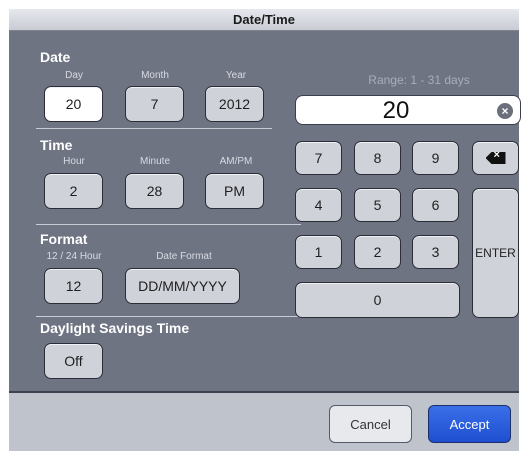  I want to click on key-6: 6, so click(435, 205).